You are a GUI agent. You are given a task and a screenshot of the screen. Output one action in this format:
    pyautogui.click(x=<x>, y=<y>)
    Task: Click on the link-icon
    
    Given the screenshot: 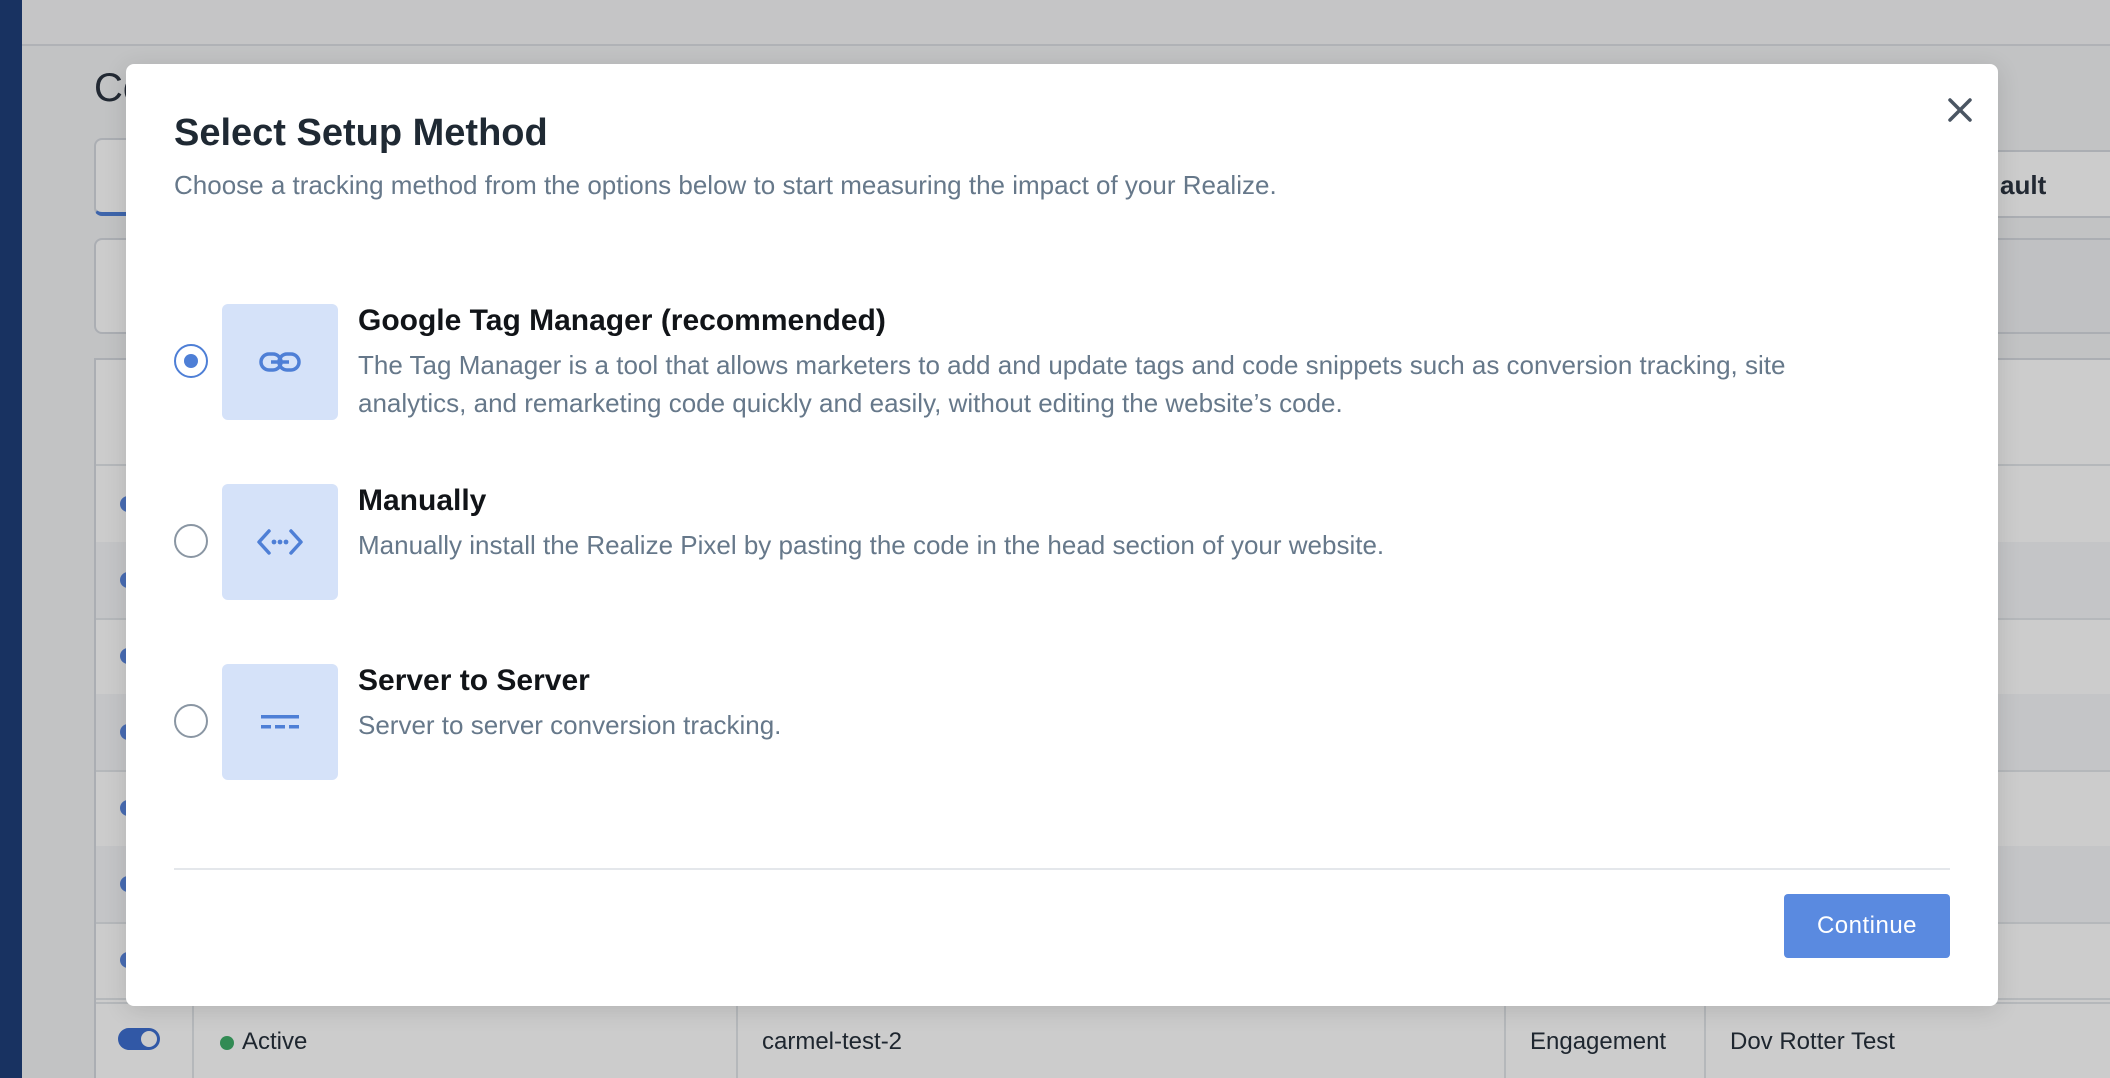 What is the action you would take?
    pyautogui.click(x=280, y=362)
    